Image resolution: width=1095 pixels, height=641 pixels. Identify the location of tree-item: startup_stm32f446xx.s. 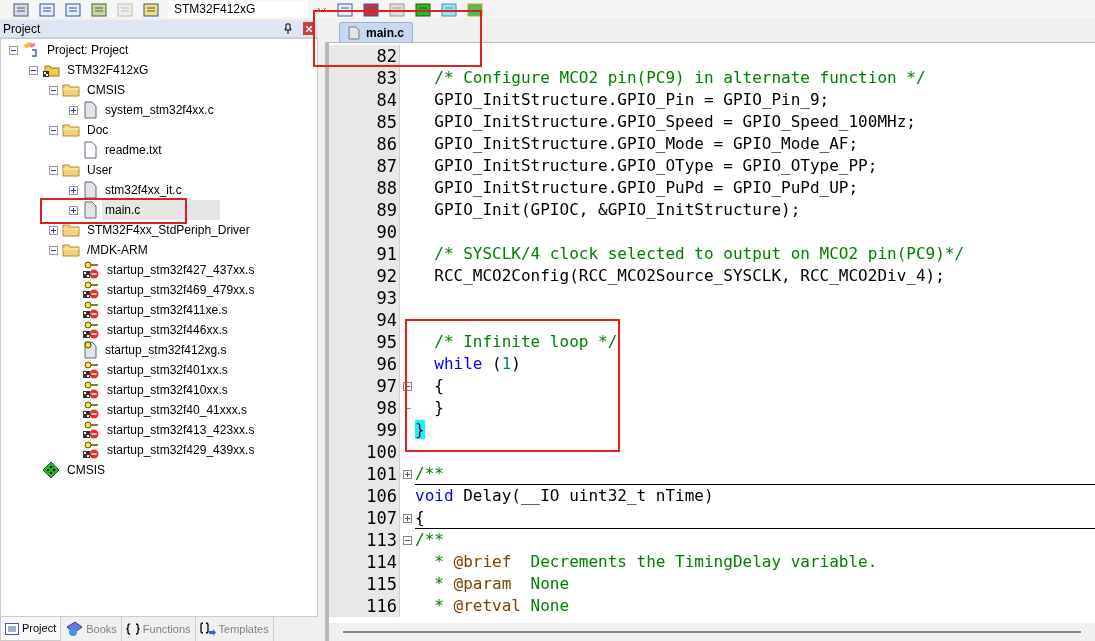
(167, 330).